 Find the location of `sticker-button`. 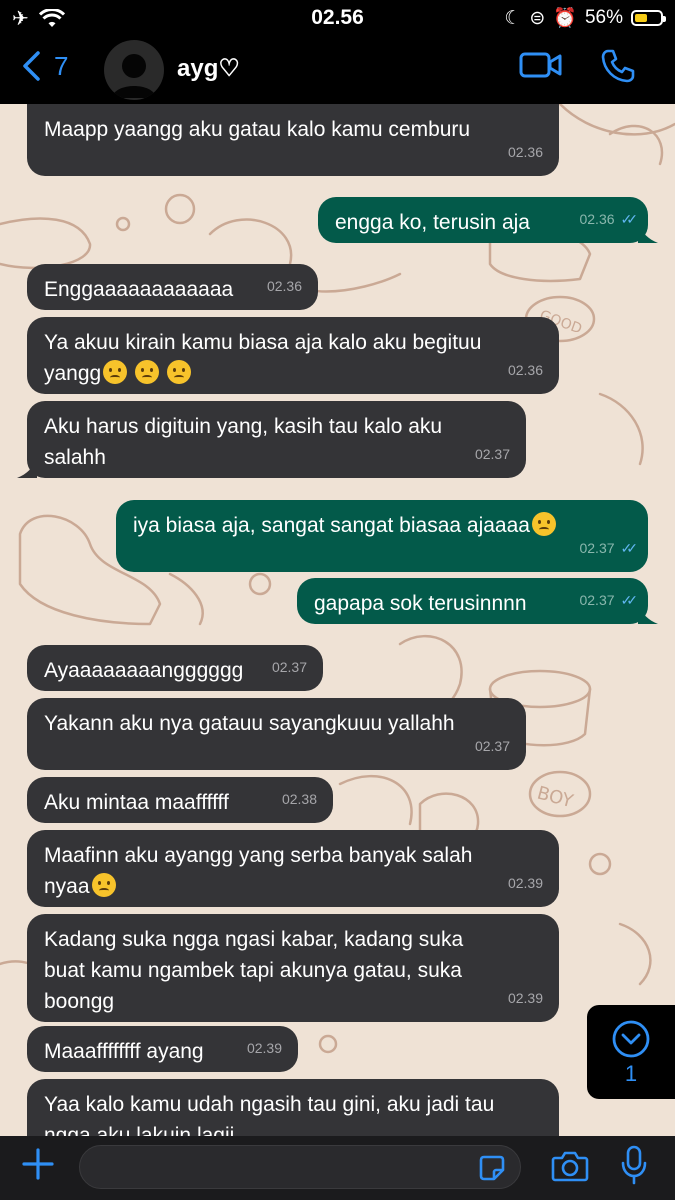

sticker-button is located at coordinates (492, 1170).